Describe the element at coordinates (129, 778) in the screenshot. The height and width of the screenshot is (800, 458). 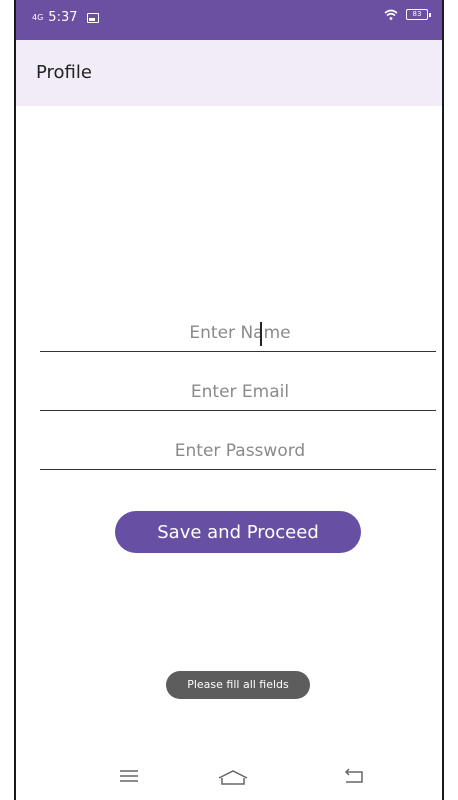
I see `menu-icon` at that location.